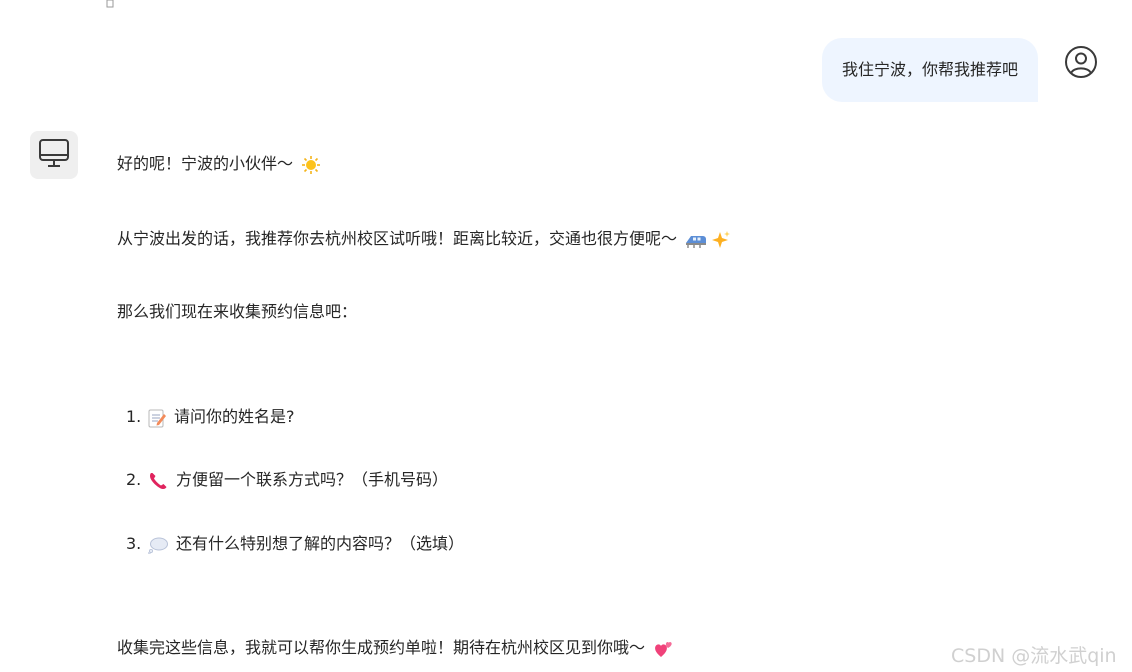 The height and width of the screenshot is (672, 1132). I want to click on intro-text: 那么我们现在来收集预约信息吧：, so click(237, 311).